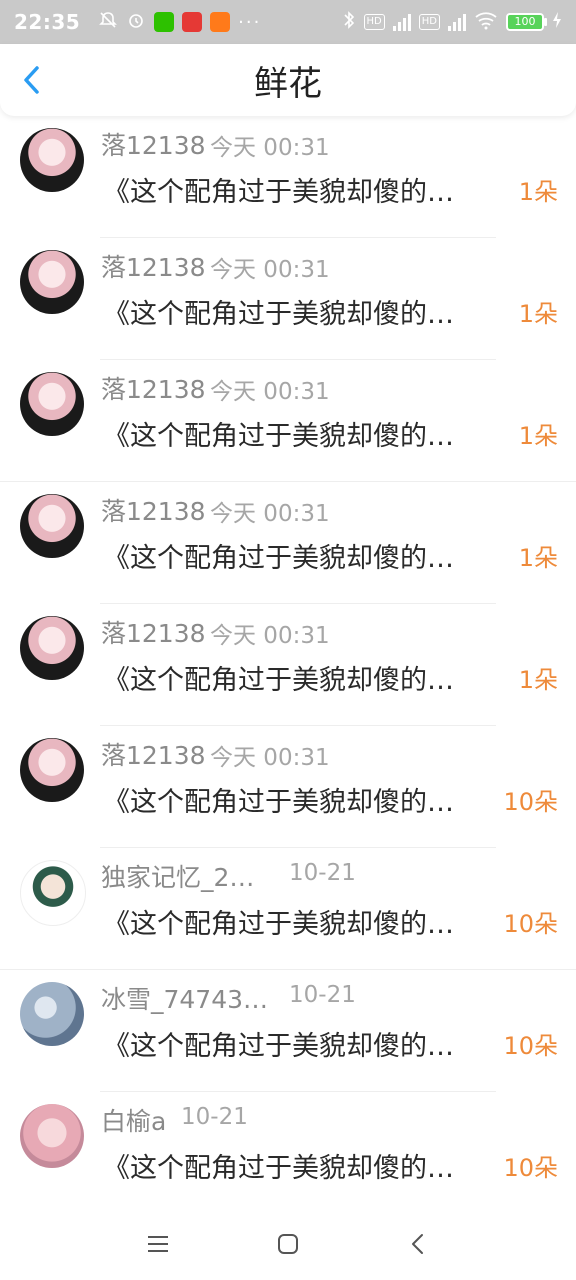  What do you see at coordinates (557, 22) in the screenshot?
I see `charging-icon` at bounding box center [557, 22].